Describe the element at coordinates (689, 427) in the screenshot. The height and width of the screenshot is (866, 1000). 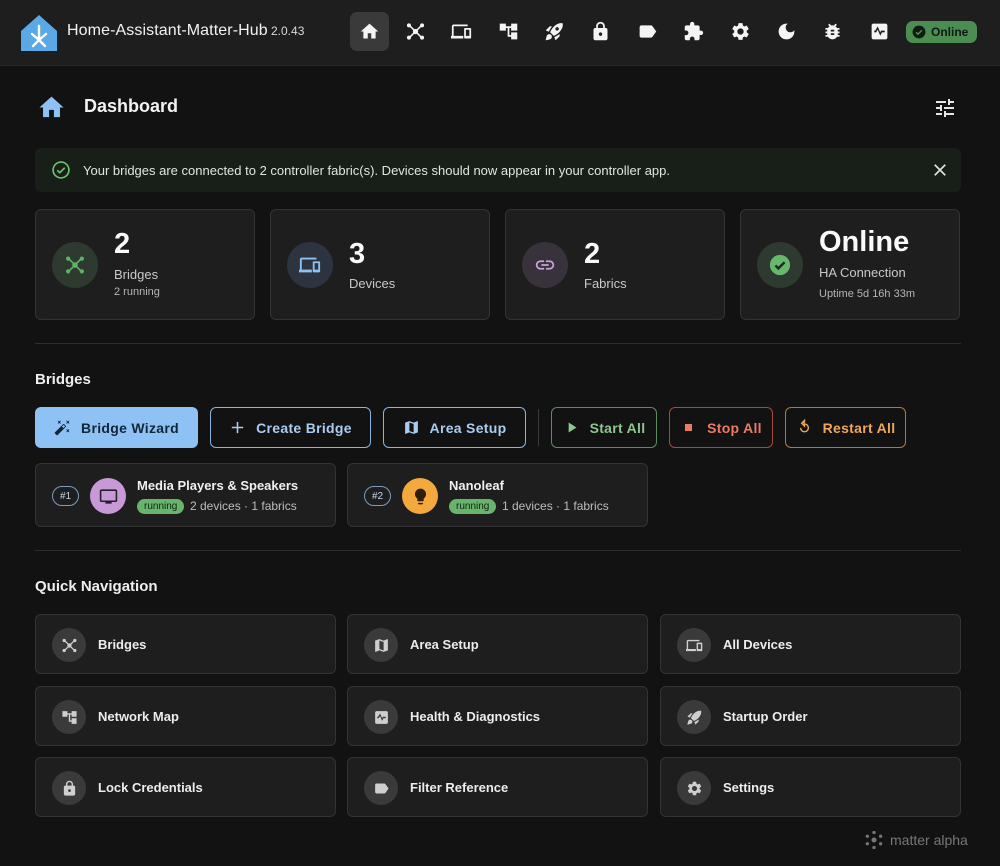
I see `stop-icon` at that location.